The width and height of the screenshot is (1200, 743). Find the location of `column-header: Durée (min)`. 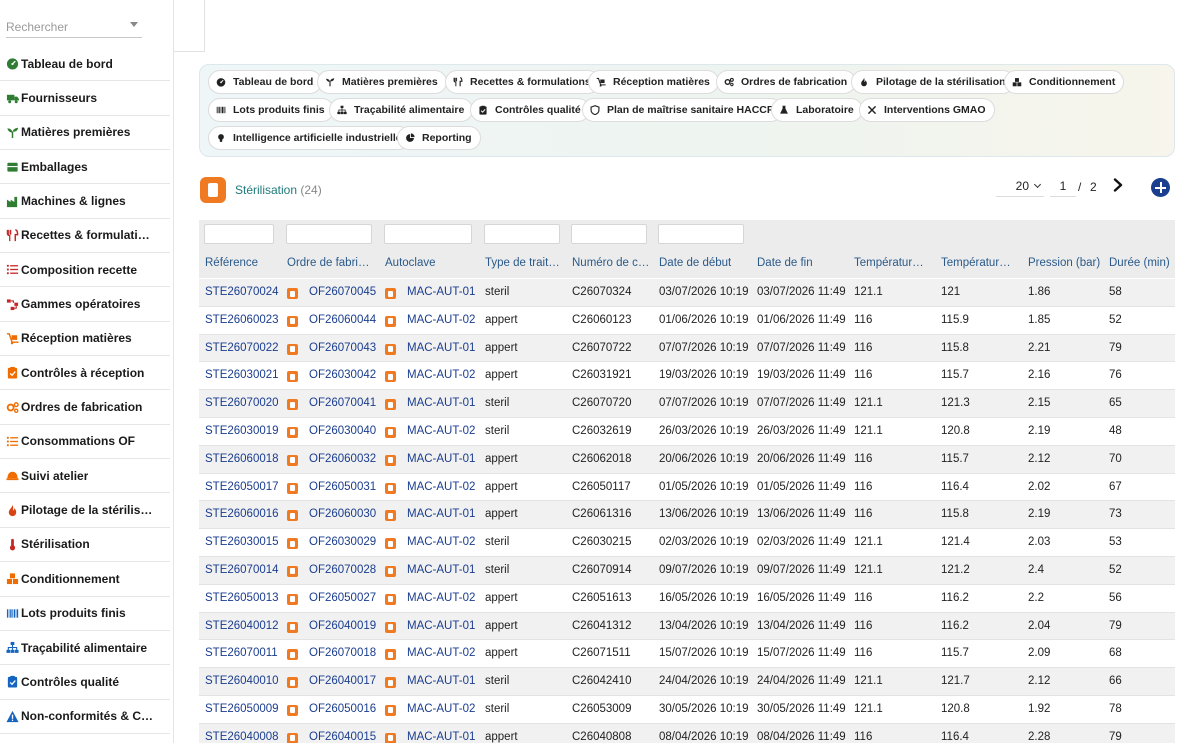

column-header: Durée (min) is located at coordinates (1141, 263).